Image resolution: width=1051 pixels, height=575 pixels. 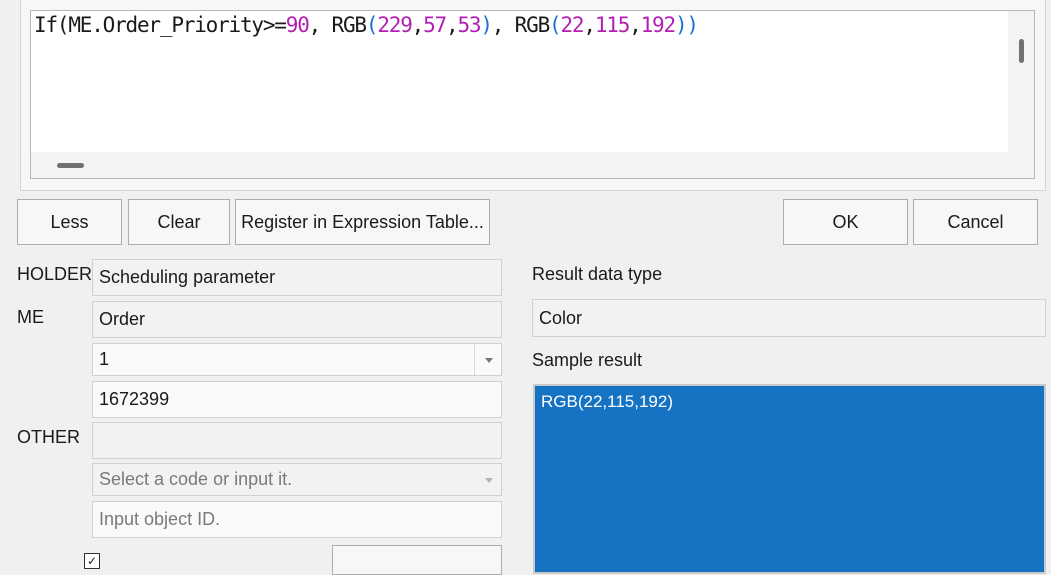 I want to click on auto-update-checkbox: ✓, so click(x=92, y=561).